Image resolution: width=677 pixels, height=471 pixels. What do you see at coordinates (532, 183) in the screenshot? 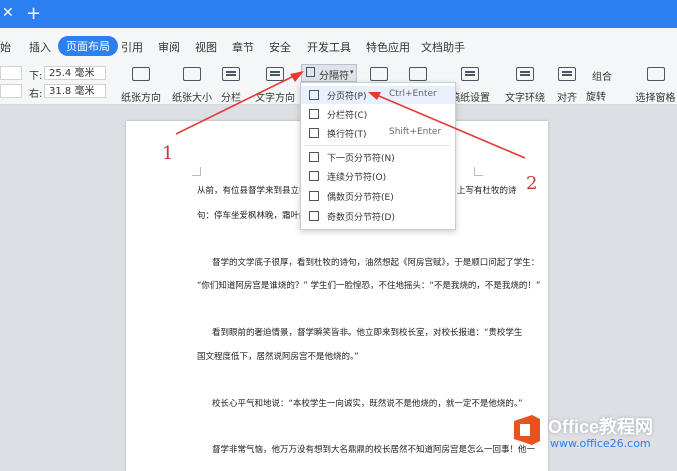
I see `annotation-number-2: 2` at bounding box center [532, 183].